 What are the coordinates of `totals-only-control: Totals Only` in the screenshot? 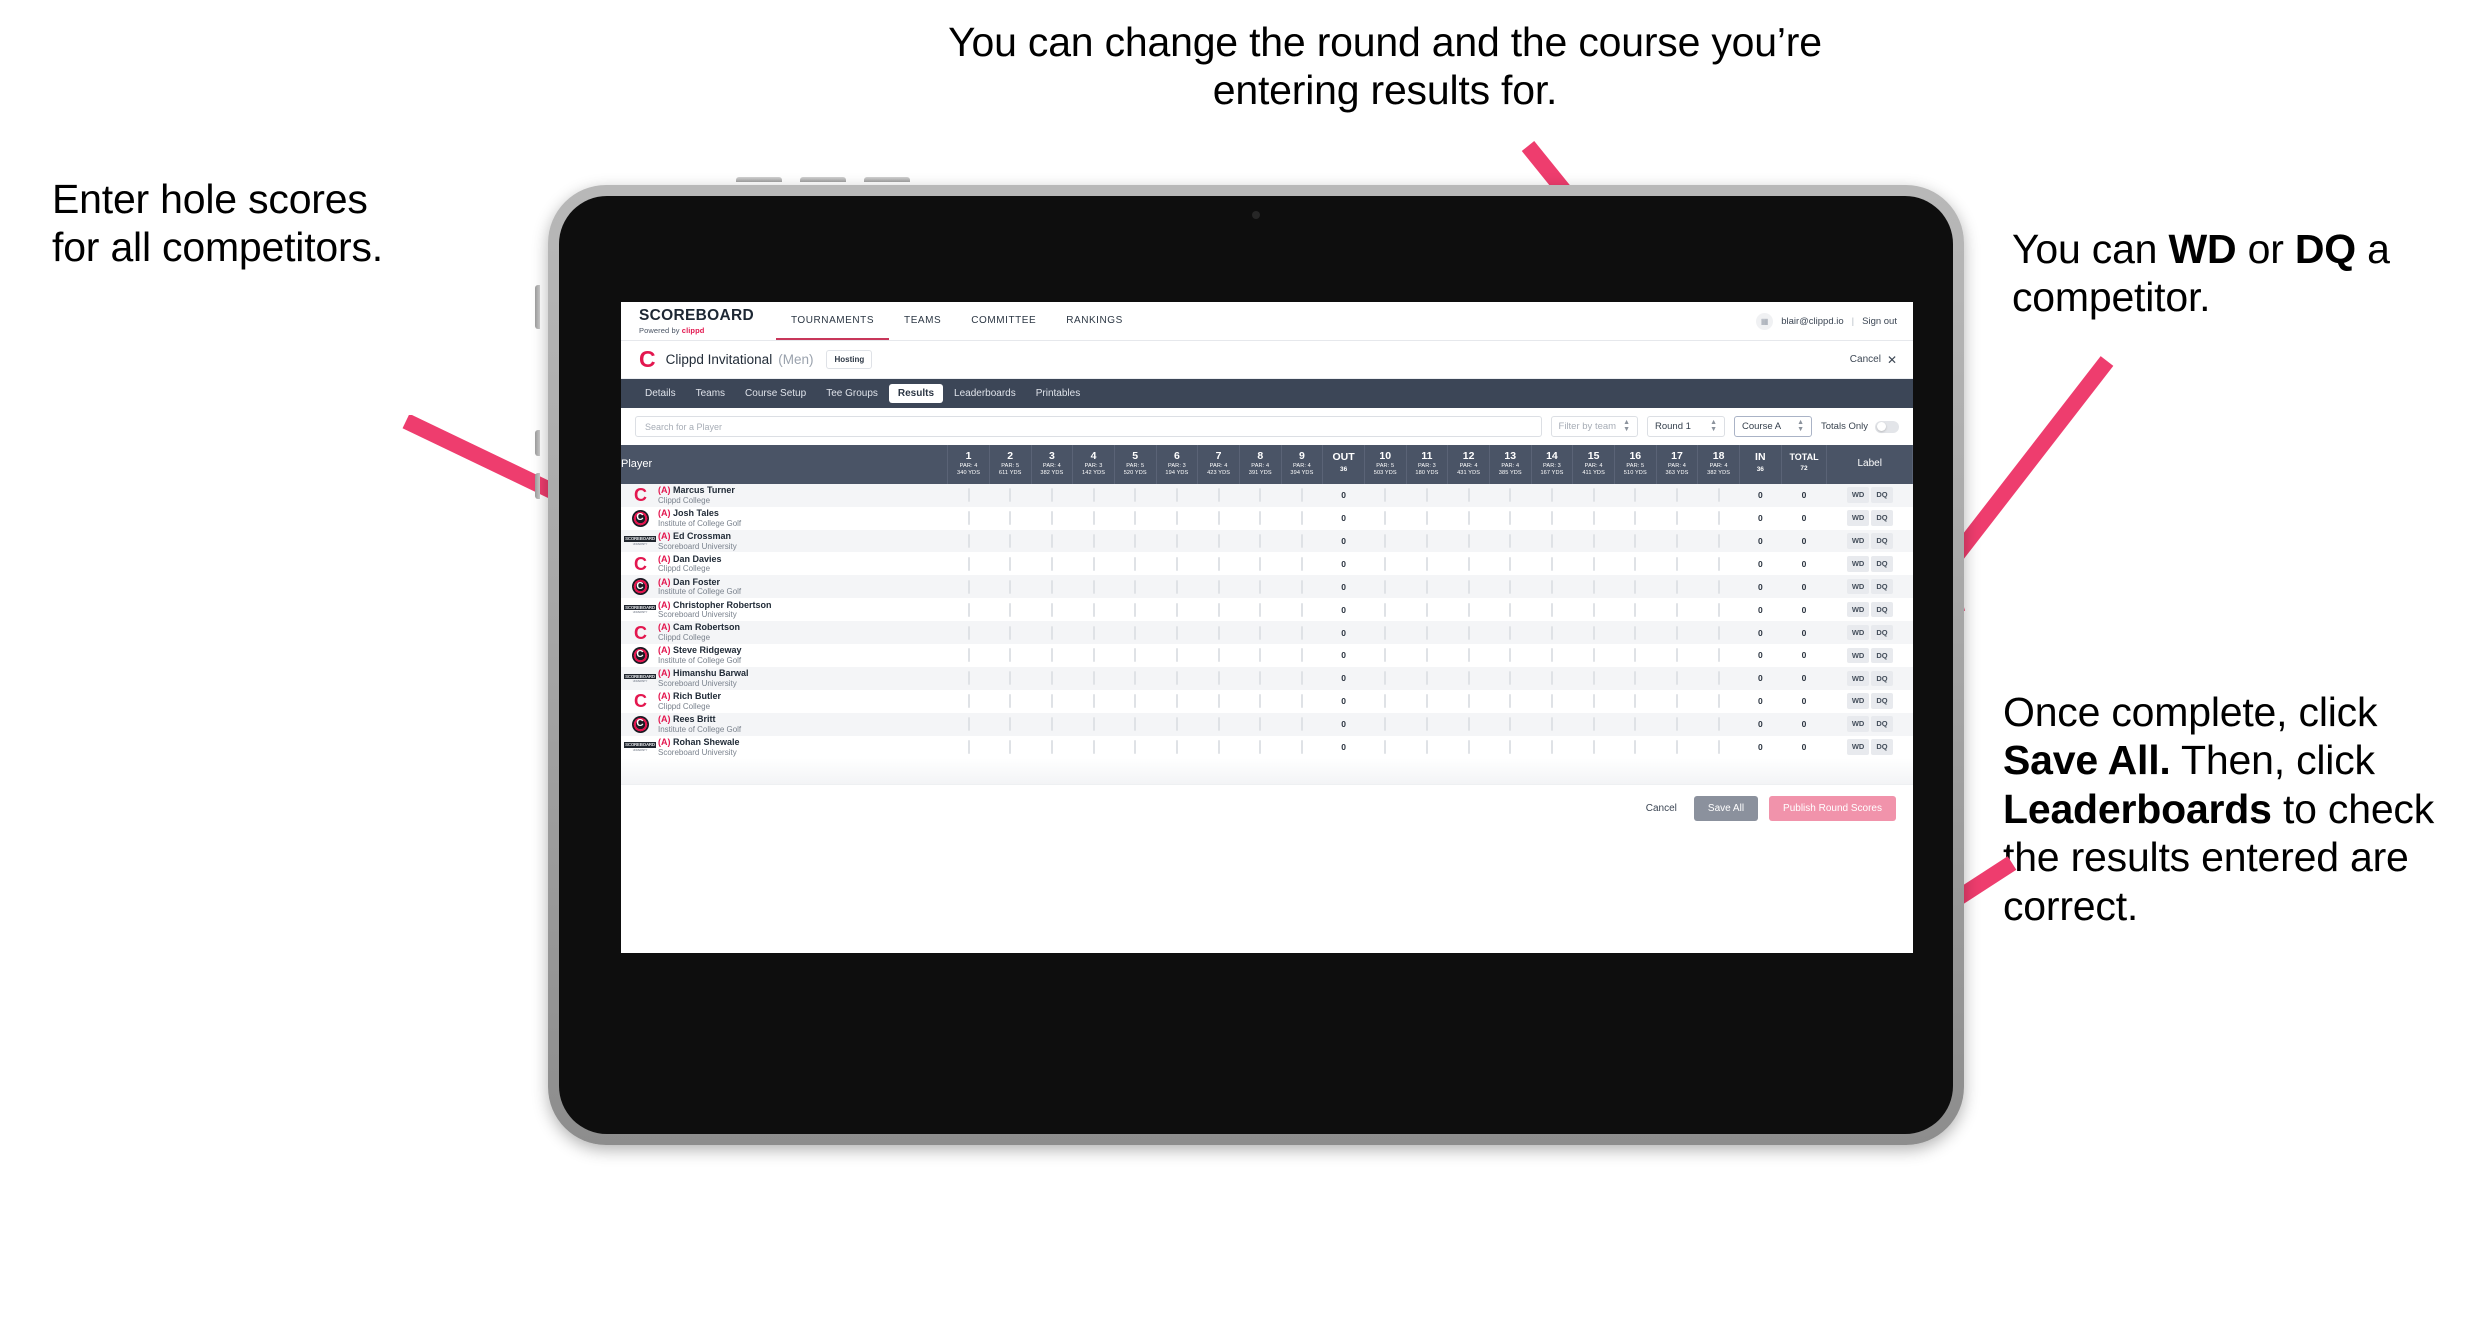 It's located at (1860, 426).